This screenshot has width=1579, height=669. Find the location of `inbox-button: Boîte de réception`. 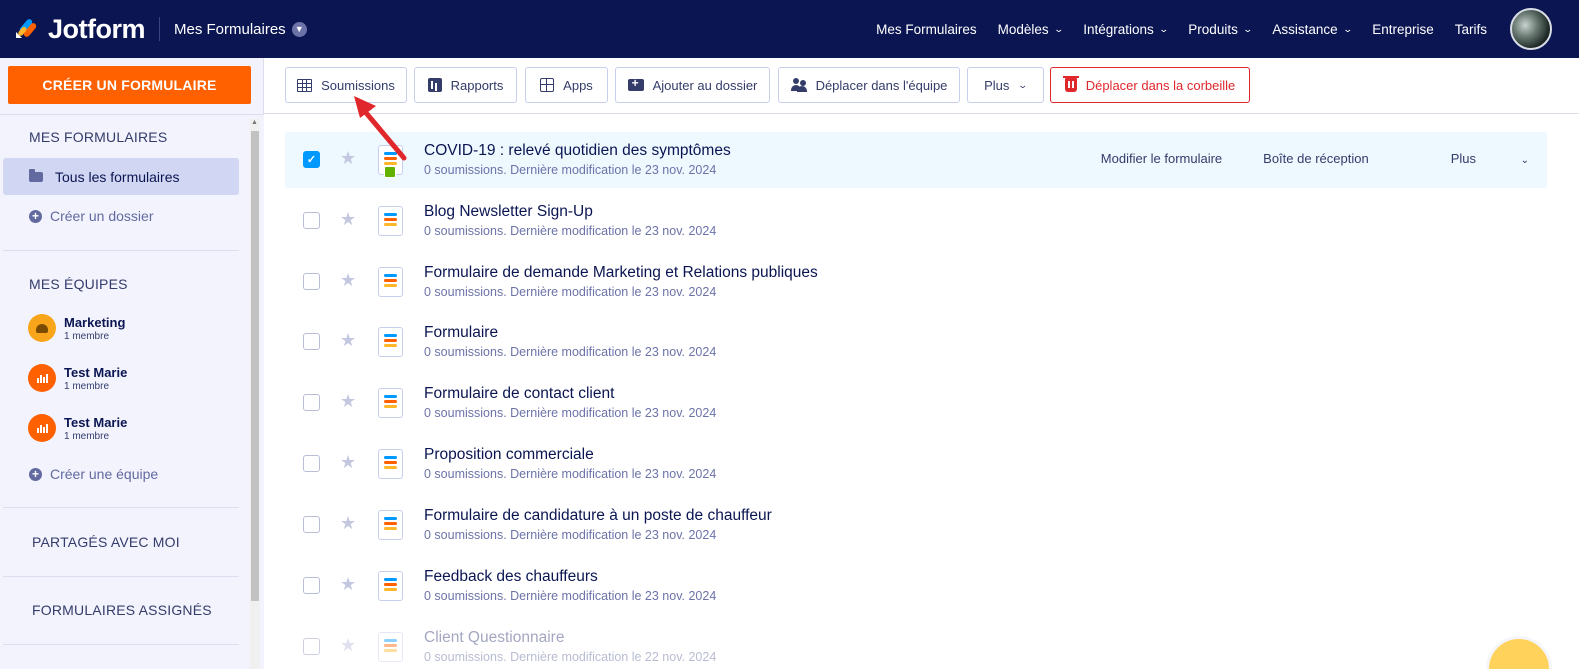

inbox-button: Boîte de réception is located at coordinates (1316, 158).